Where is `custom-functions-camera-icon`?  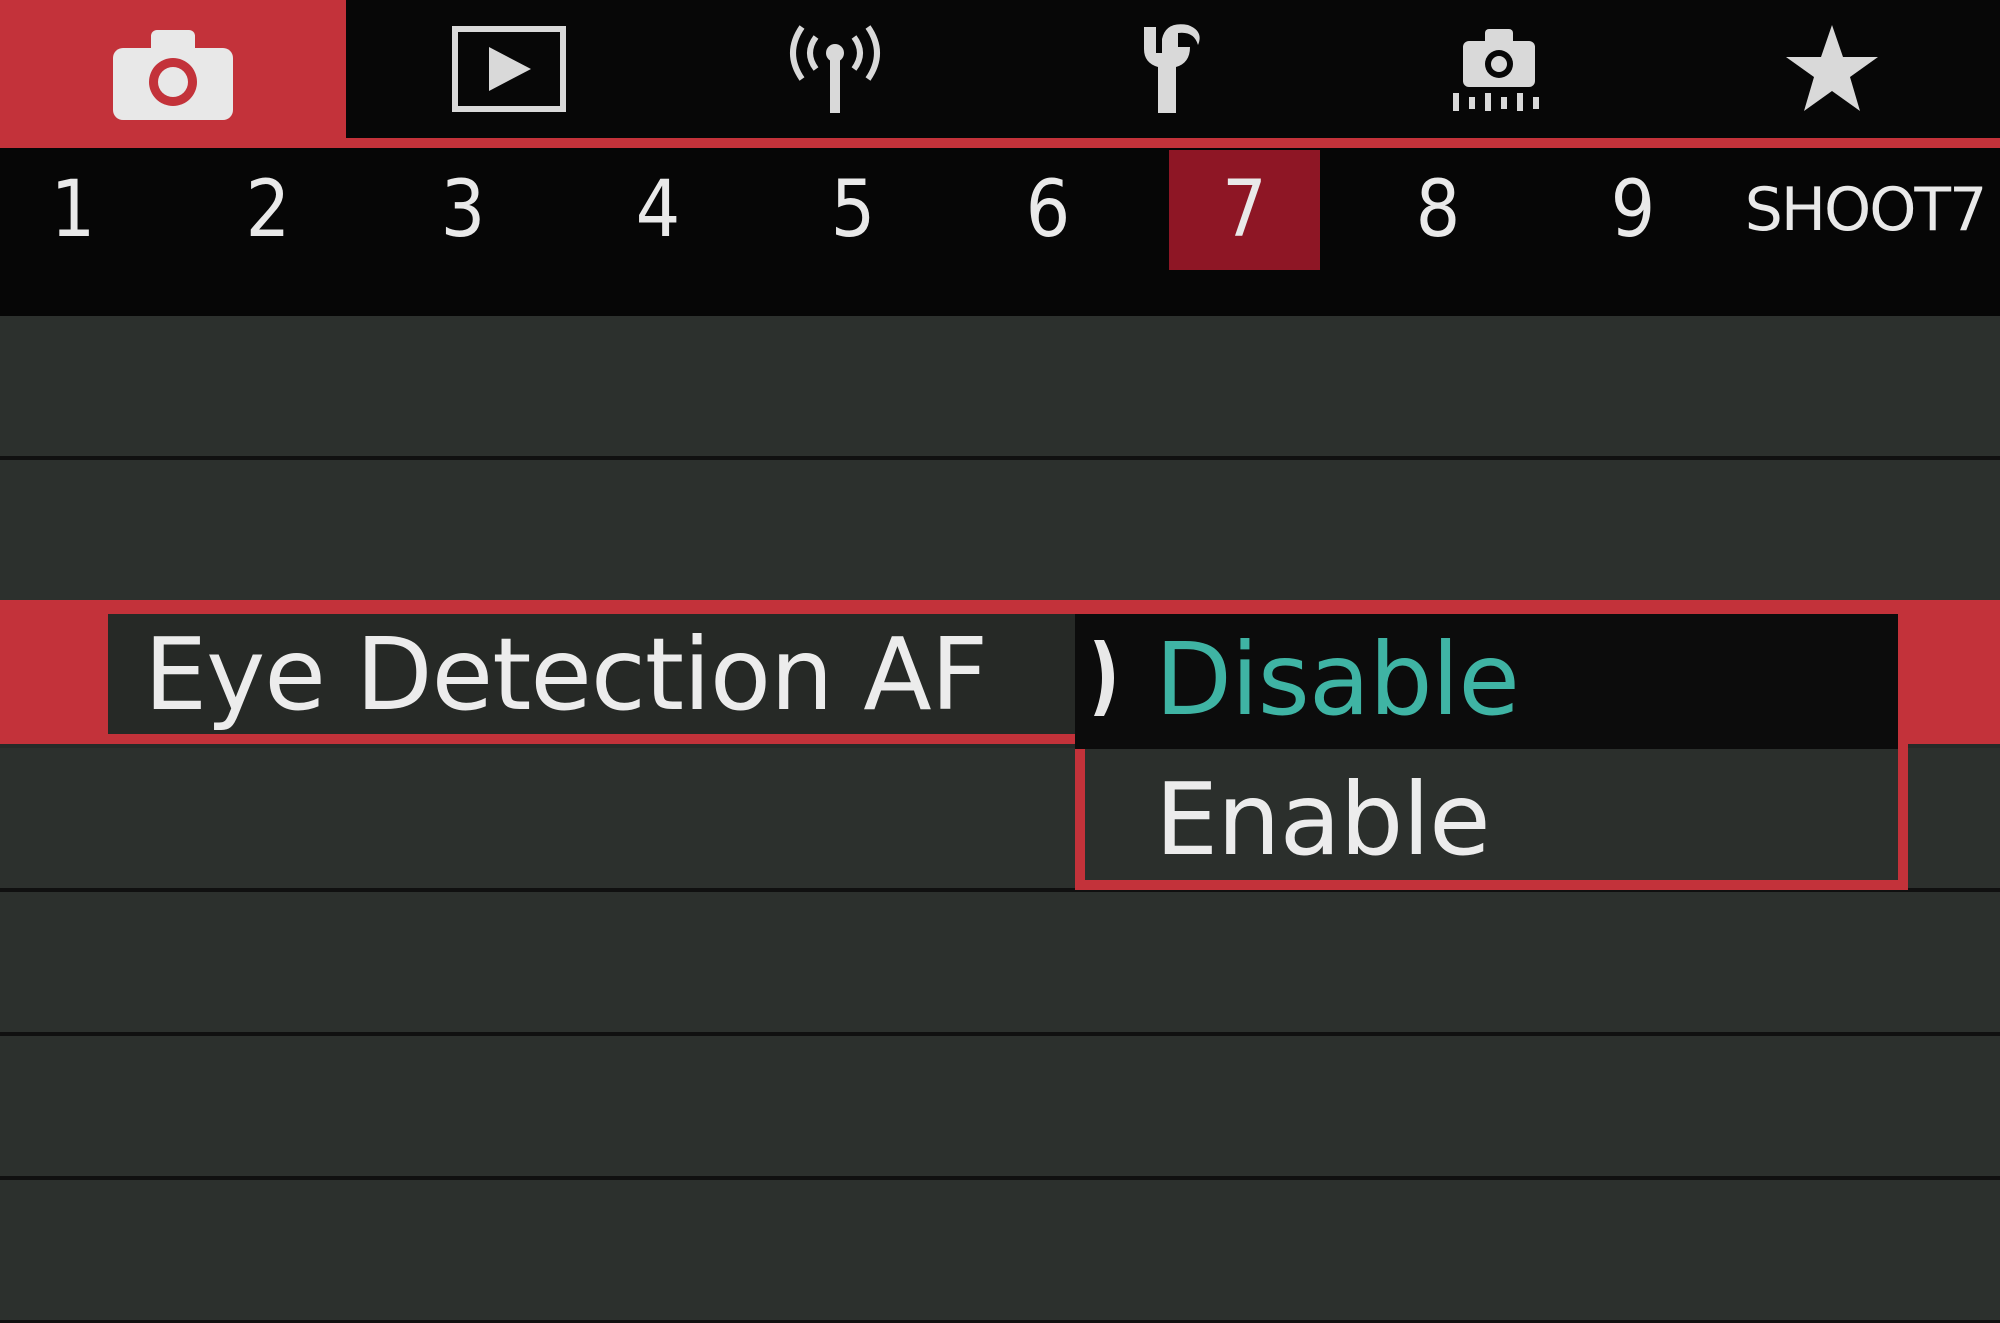 custom-functions-camera-icon is located at coordinates (1496, 70).